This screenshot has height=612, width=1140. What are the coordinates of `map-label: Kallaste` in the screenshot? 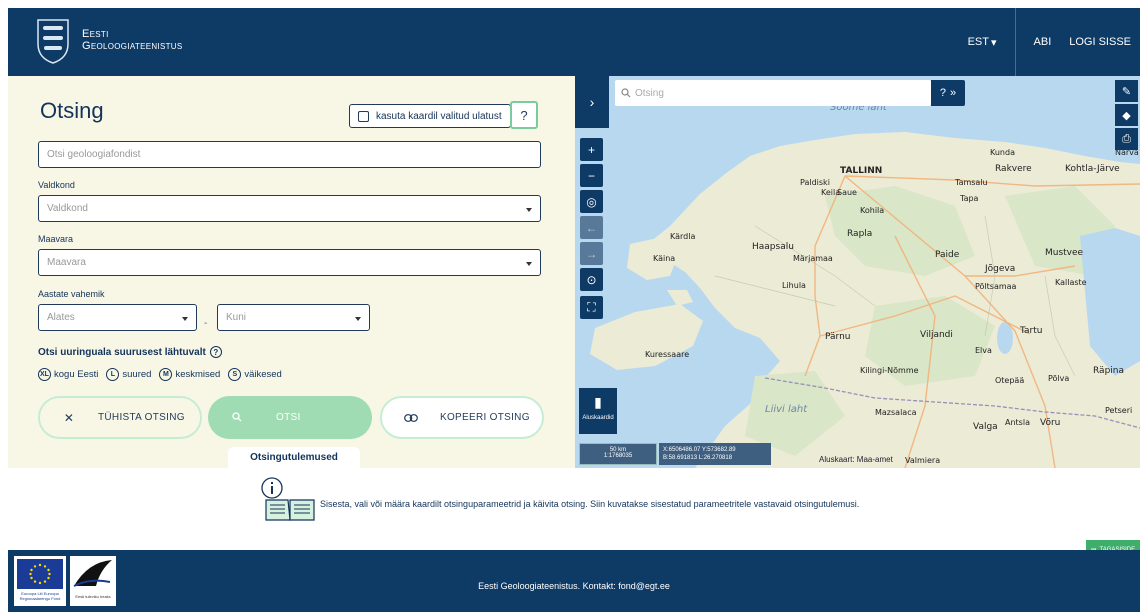 It's located at (1071, 282).